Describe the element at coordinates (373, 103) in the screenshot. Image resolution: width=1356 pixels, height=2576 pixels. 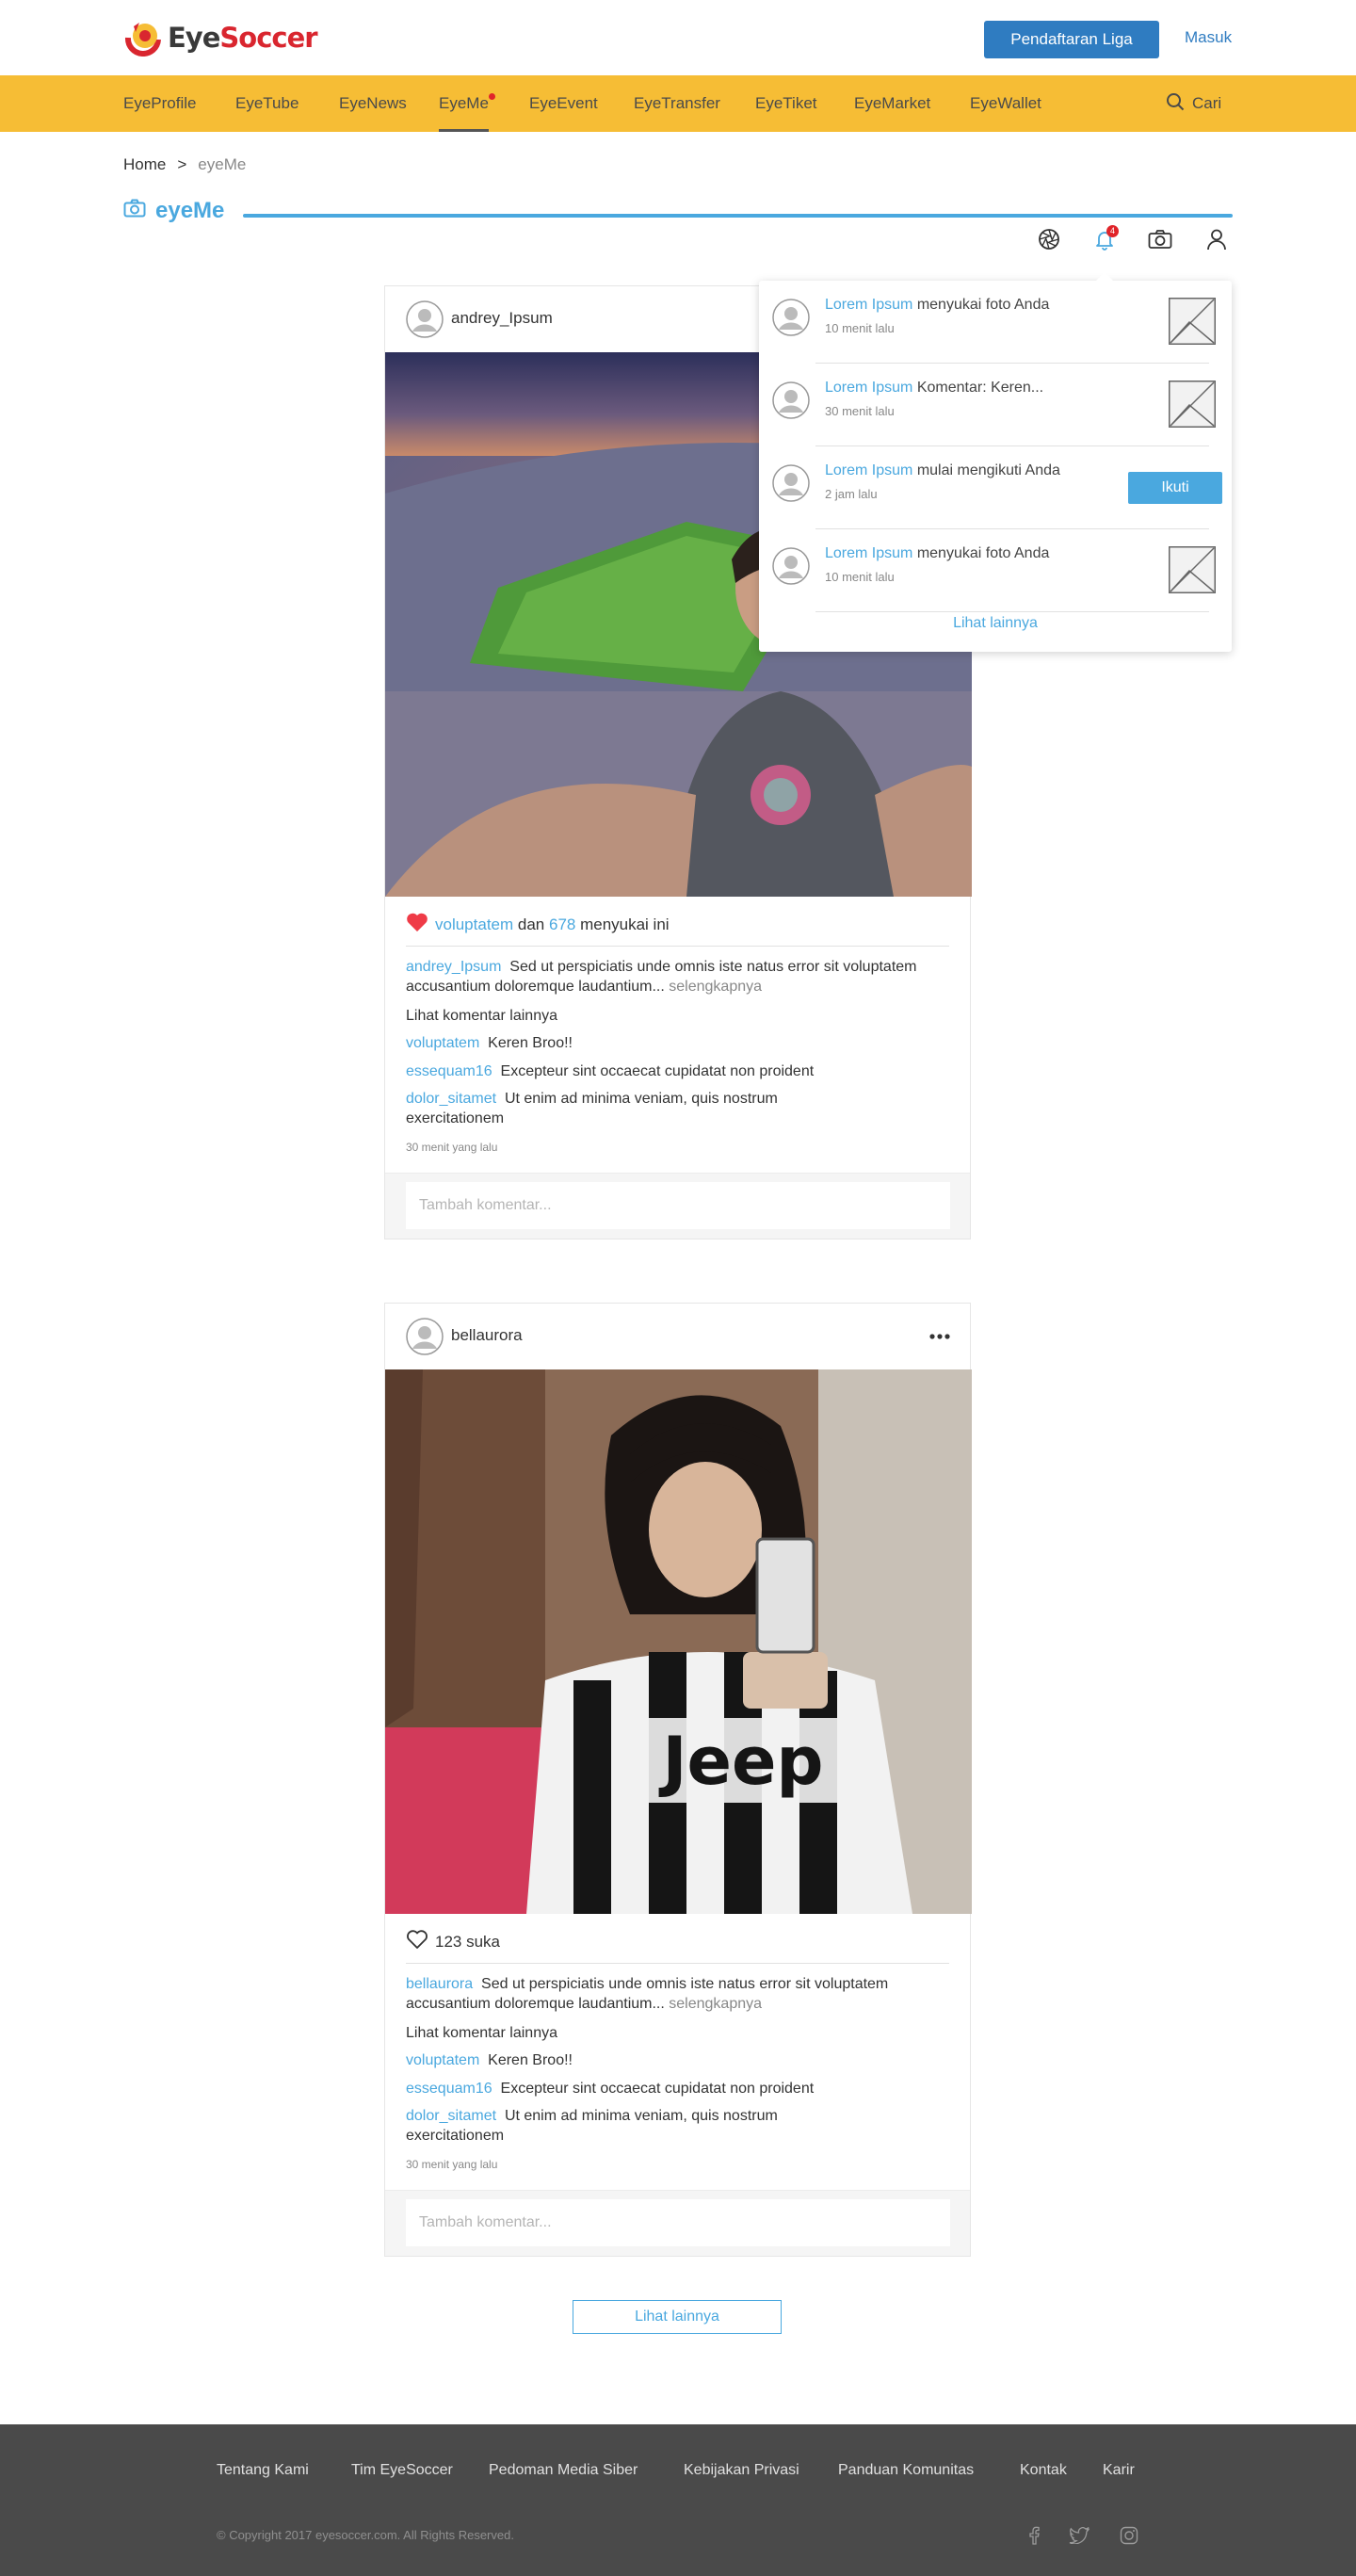
I see `nav-item-eyenews: EyeNews` at that location.